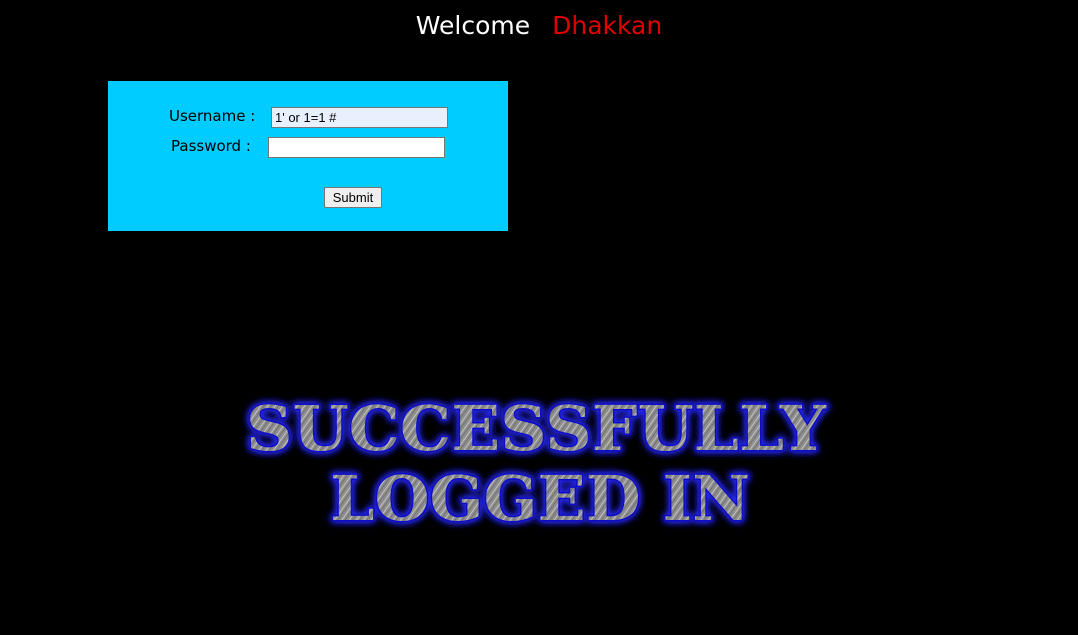  What do you see at coordinates (353, 197) in the screenshot?
I see `submit-button: Submit` at bounding box center [353, 197].